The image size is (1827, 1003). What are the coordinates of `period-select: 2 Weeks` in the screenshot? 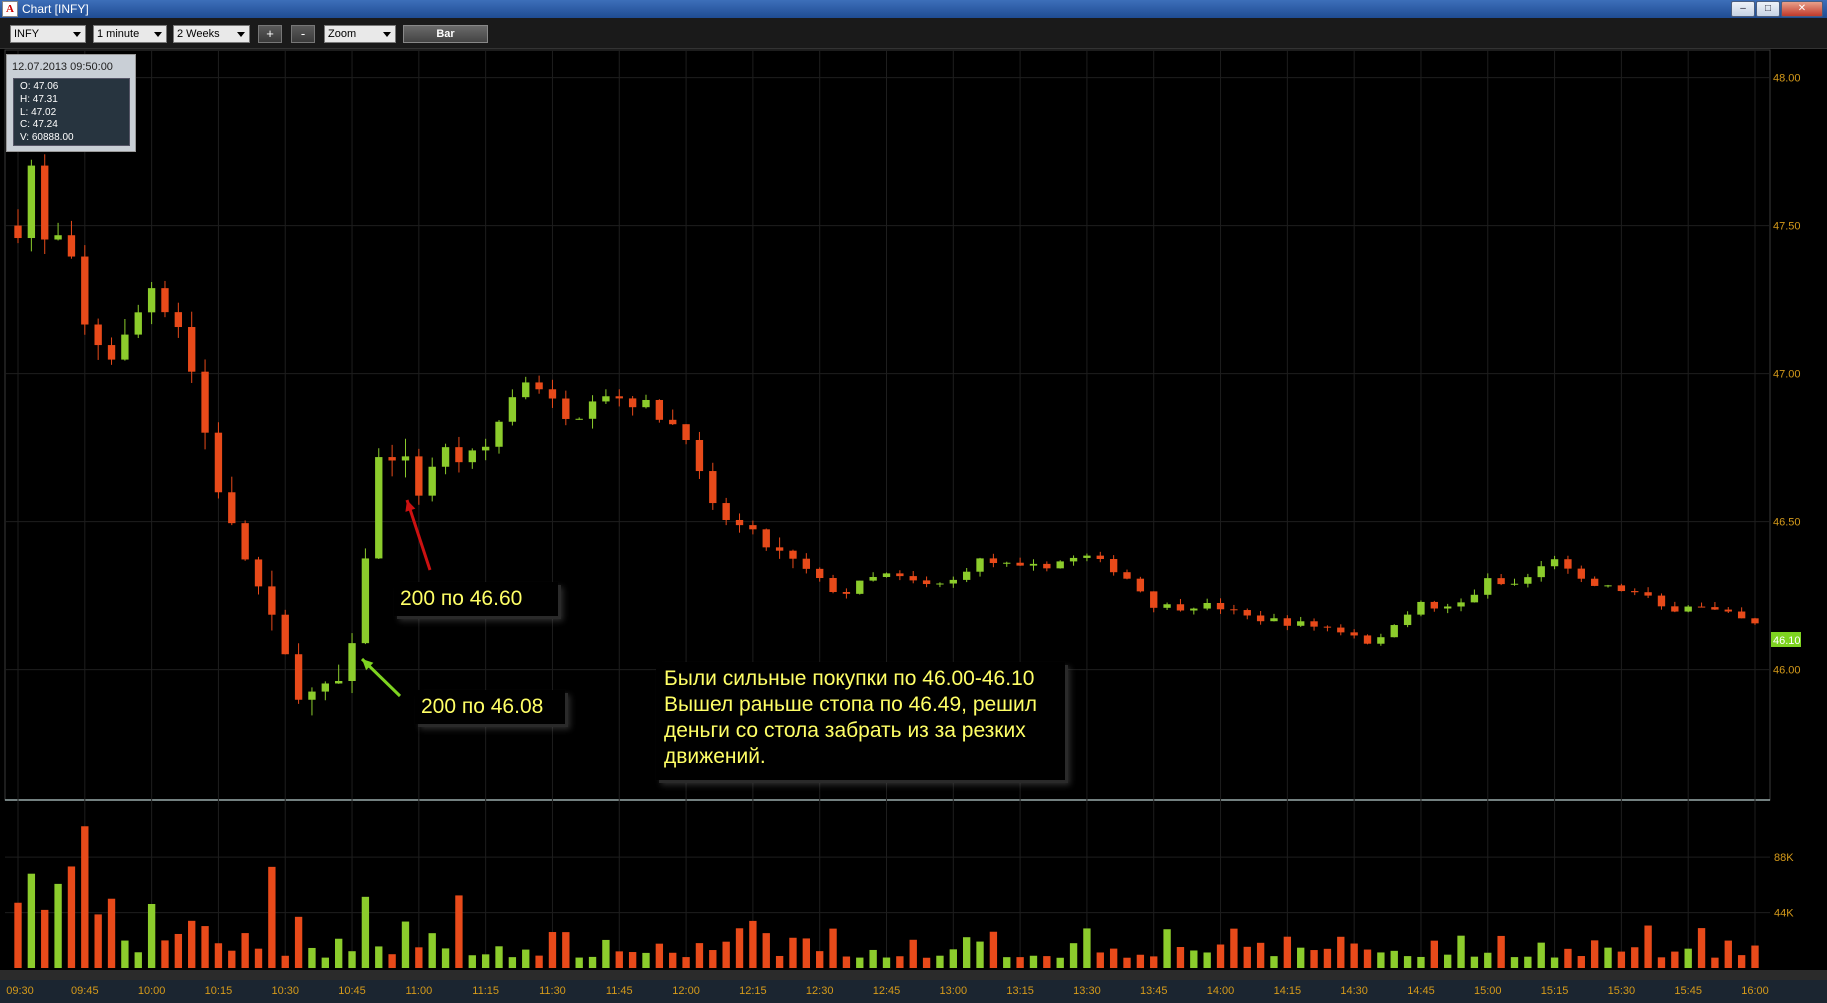 It's located at (211, 34).